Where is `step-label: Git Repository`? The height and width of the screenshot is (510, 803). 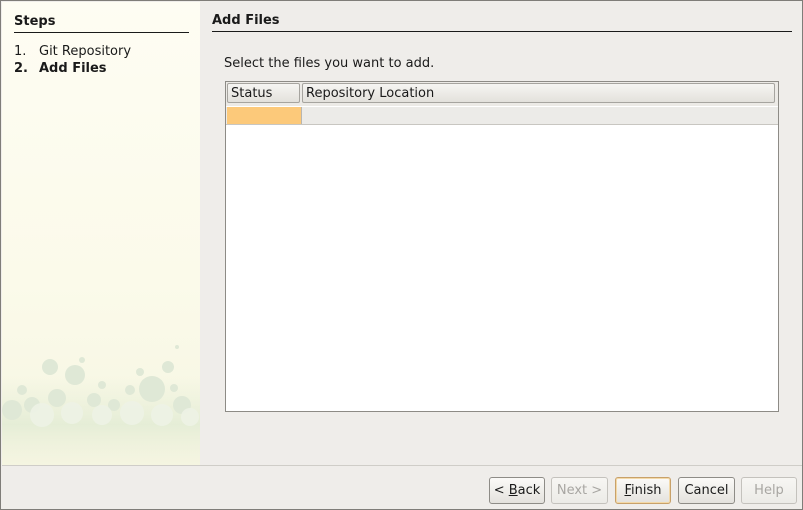
step-label: Git Repository is located at coordinates (85, 51).